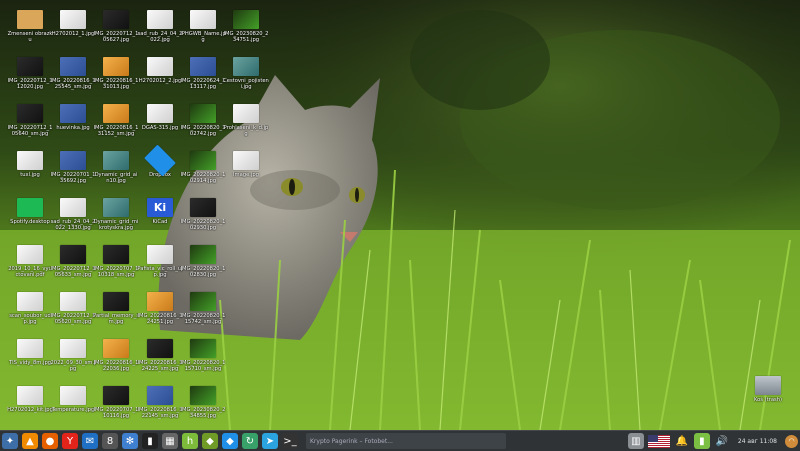 This screenshot has height=451, width=800. Describe the element at coordinates (73, 217) in the screenshot. I see `desktop-icon-sad_rub_b: sad_rub_24_04_2022_1330.jpg` at that location.